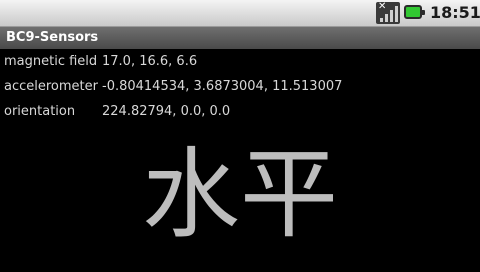 The height and width of the screenshot is (272, 480). I want to click on battery-icon, so click(414, 12).